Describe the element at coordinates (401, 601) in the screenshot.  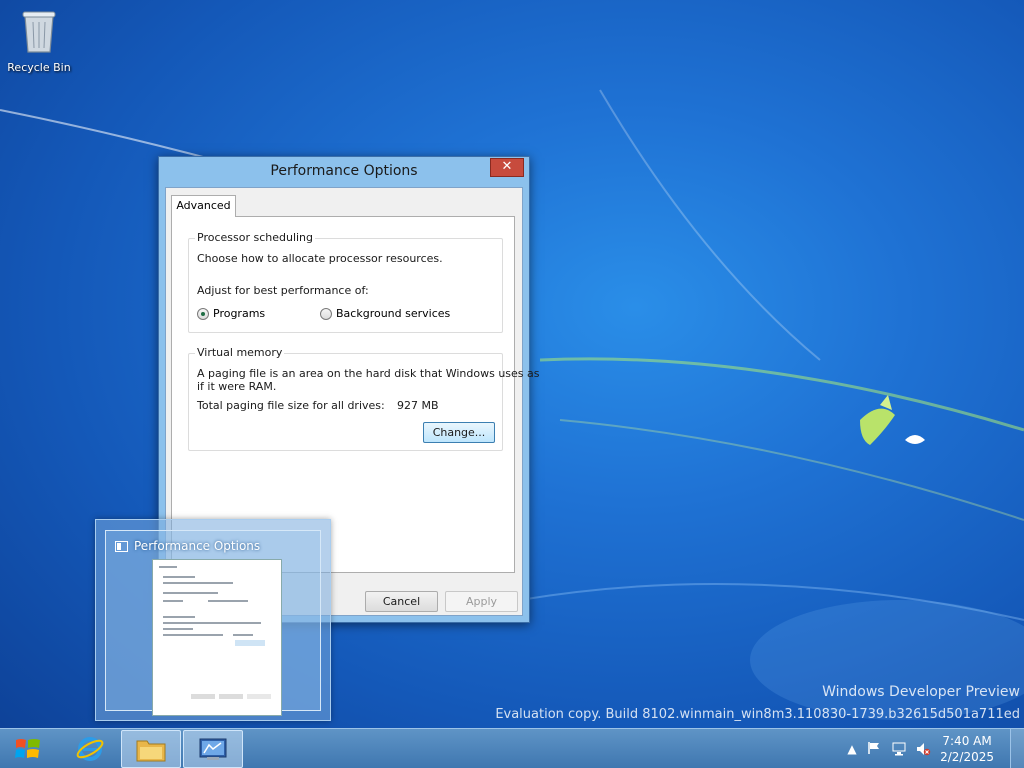
I see `cancel-button: Cancel` at that location.